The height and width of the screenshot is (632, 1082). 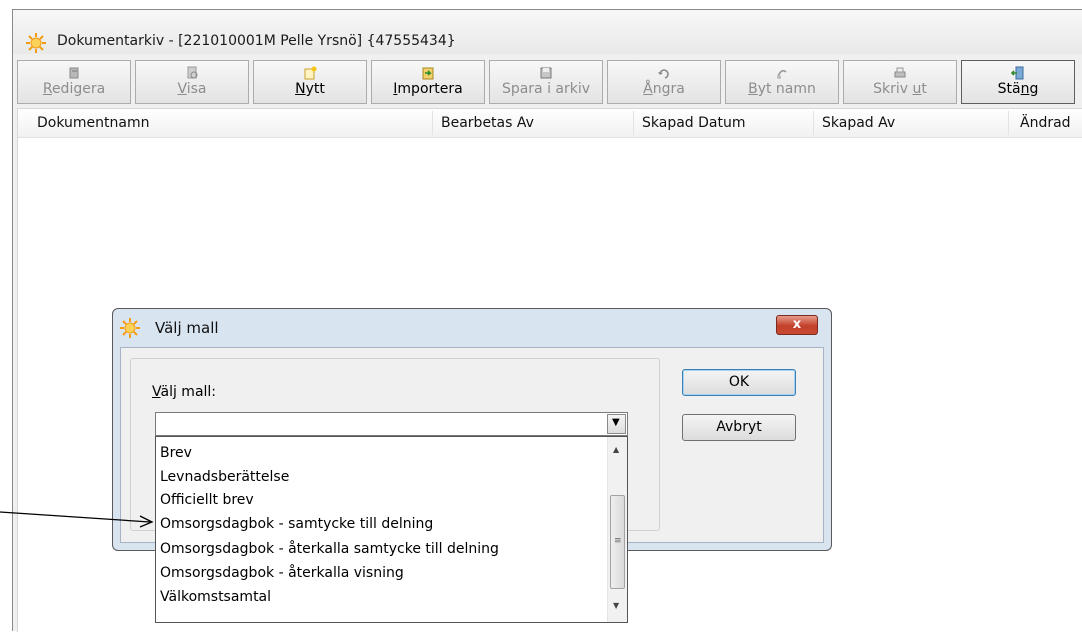 I want to click on import-button: Importera, so click(x=428, y=82).